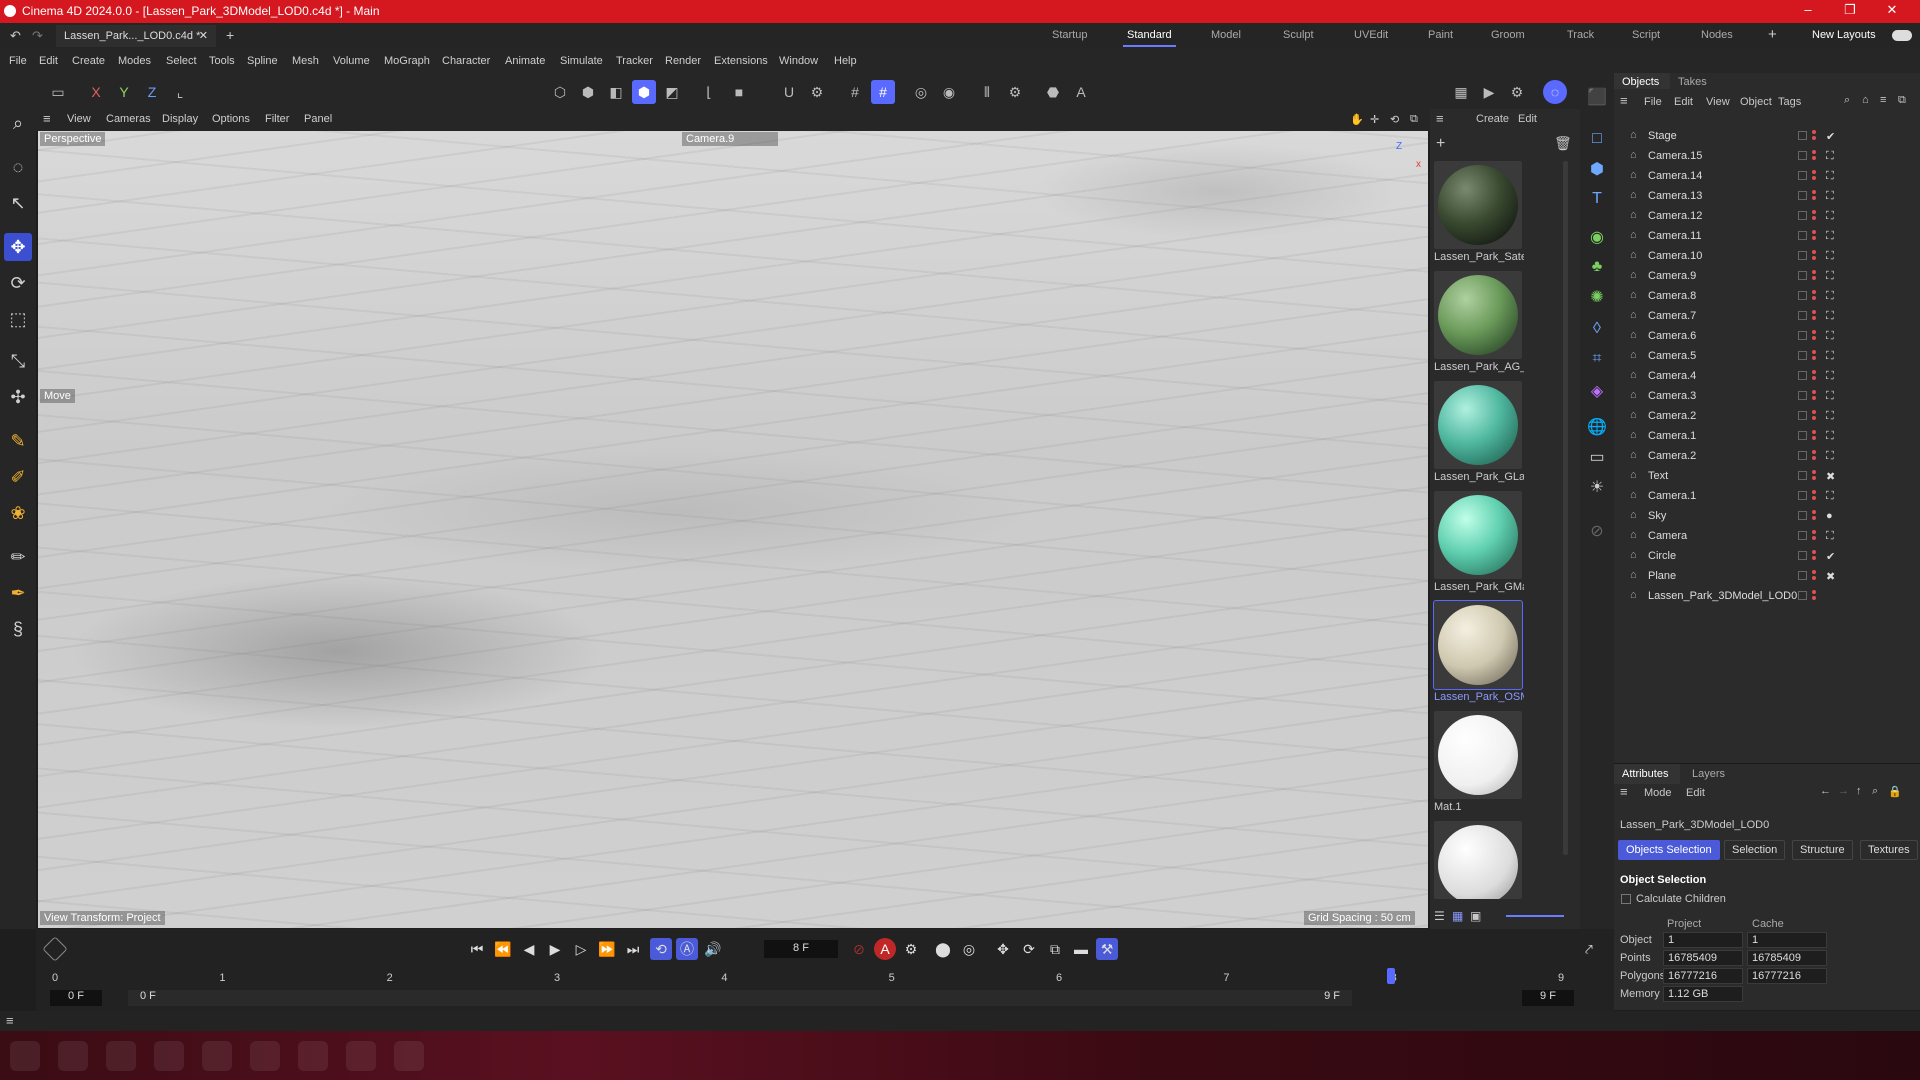  I want to click on snap-move-icon: ✣, so click(18, 397).